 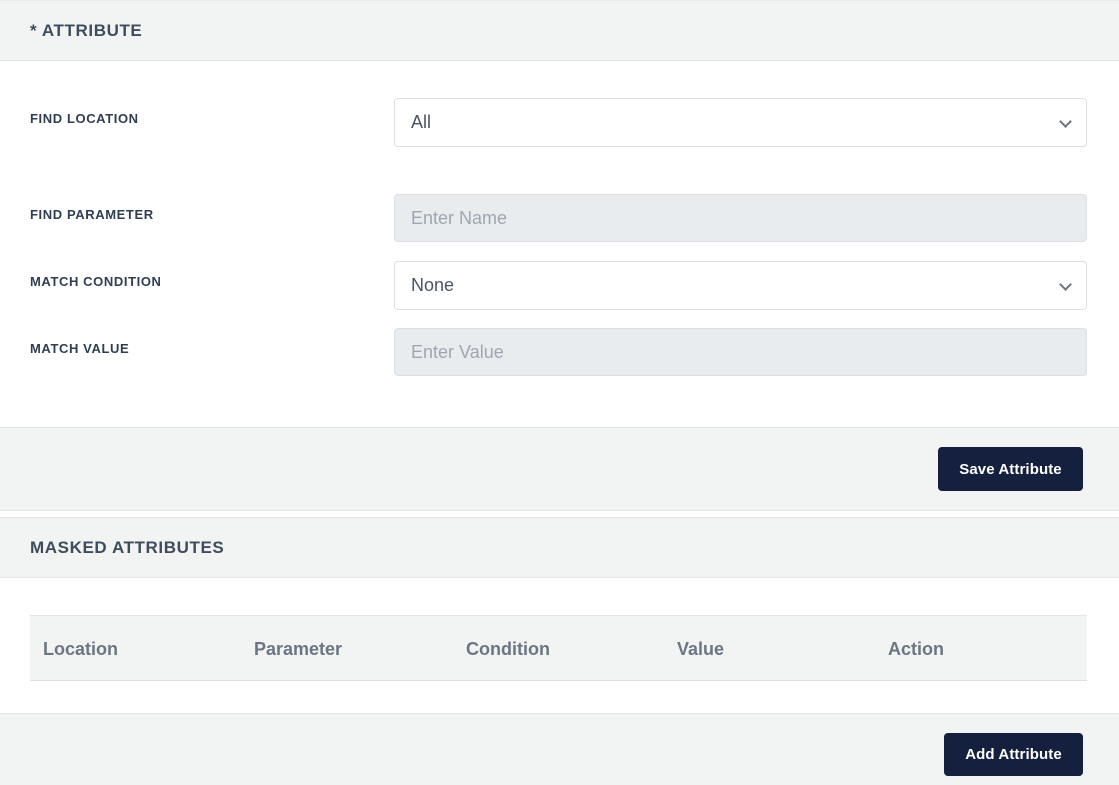 What do you see at coordinates (433, 285) in the screenshot?
I see `match-condition-value: None` at bounding box center [433, 285].